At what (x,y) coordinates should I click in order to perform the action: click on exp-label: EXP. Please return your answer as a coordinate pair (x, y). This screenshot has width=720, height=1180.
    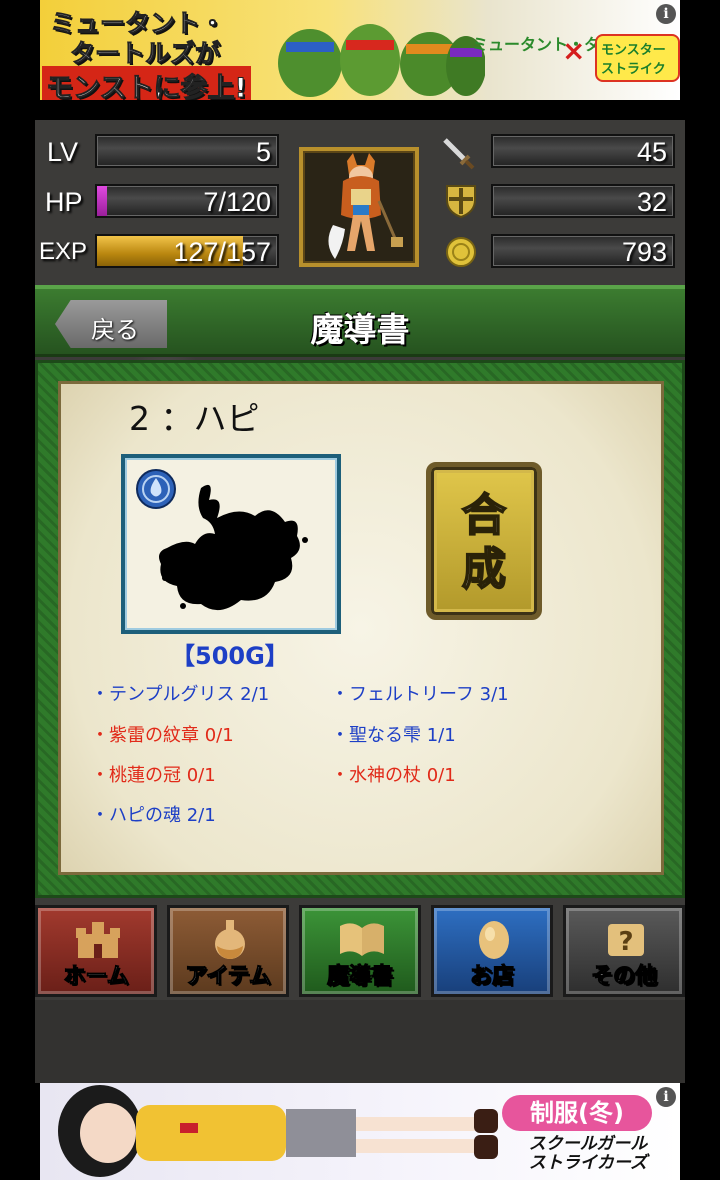
    Looking at the image, I should click on (63, 251).